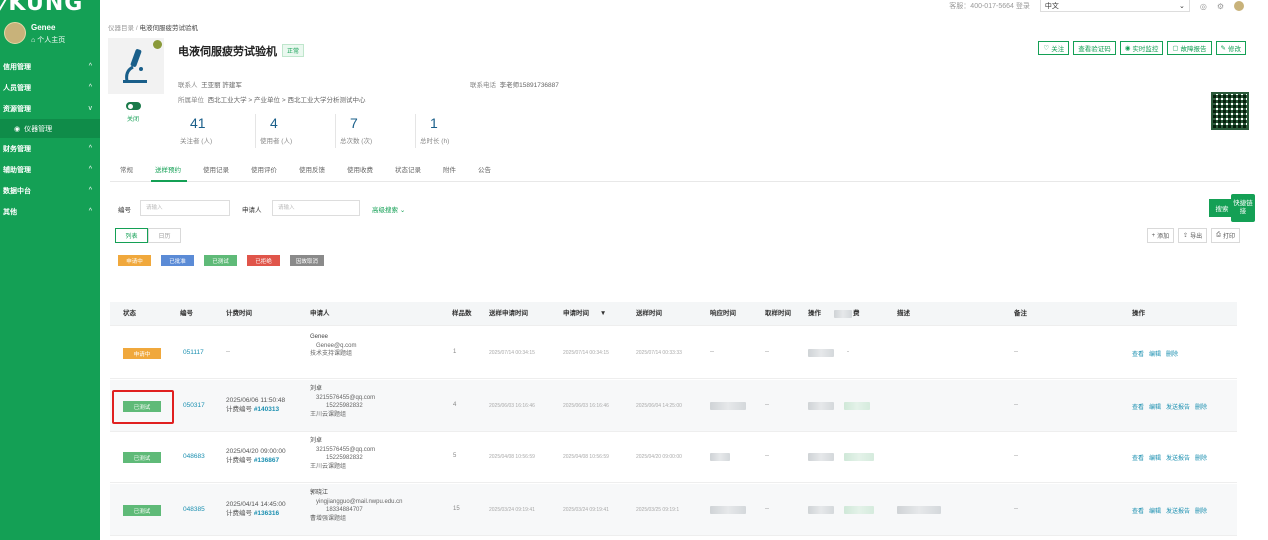 This screenshot has height=540, width=1268. What do you see at coordinates (1230, 48) in the screenshot?
I see `edit-button: ✎ 修改` at bounding box center [1230, 48].